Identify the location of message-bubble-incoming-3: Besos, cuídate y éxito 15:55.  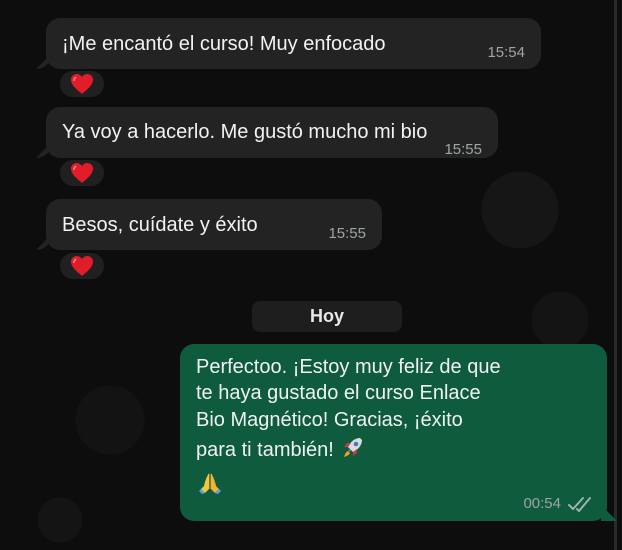
(214, 224).